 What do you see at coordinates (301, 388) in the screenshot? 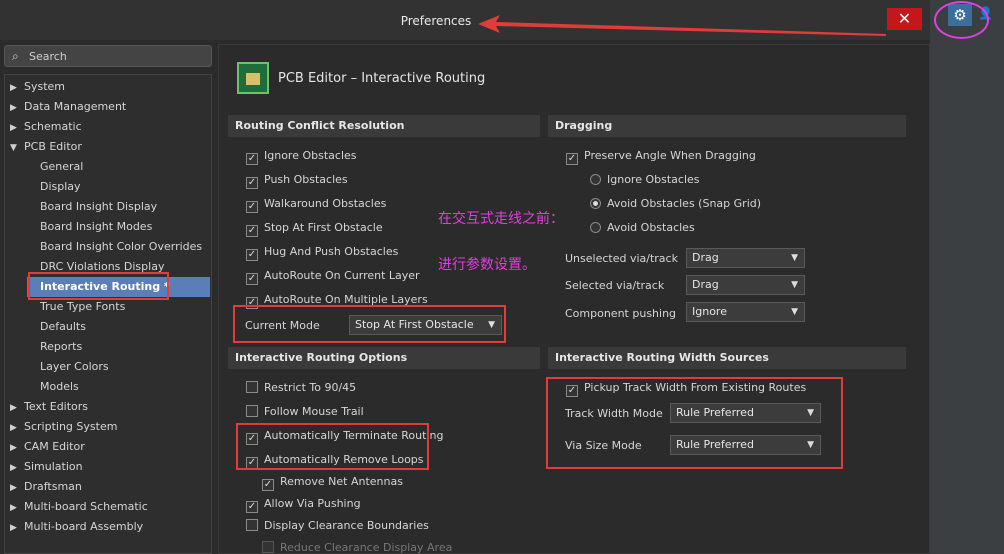
I see `checkbox-restrict-90-45: Restrict To 90/45` at bounding box center [301, 388].